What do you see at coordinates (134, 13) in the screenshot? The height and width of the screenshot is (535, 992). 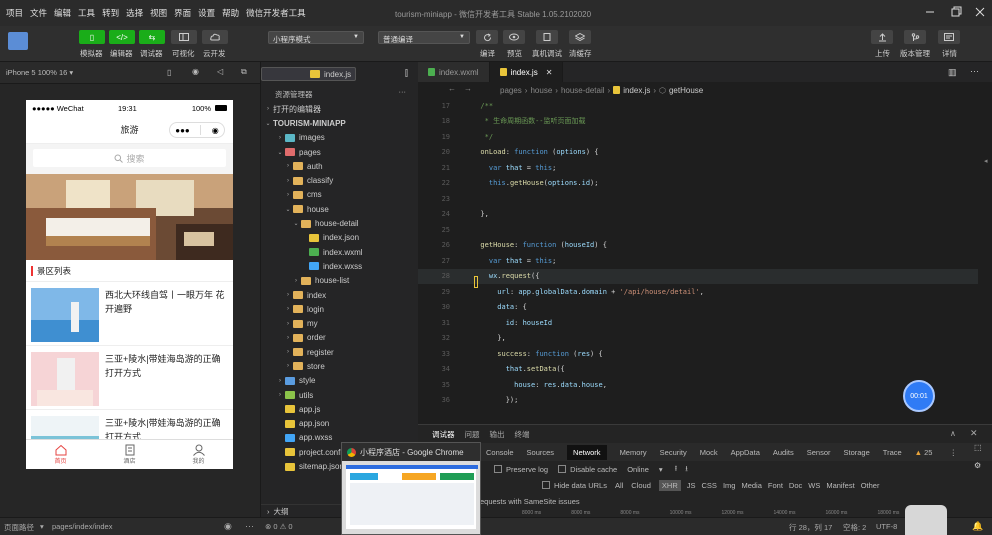 I see `menu-item-select: 选择` at bounding box center [134, 13].